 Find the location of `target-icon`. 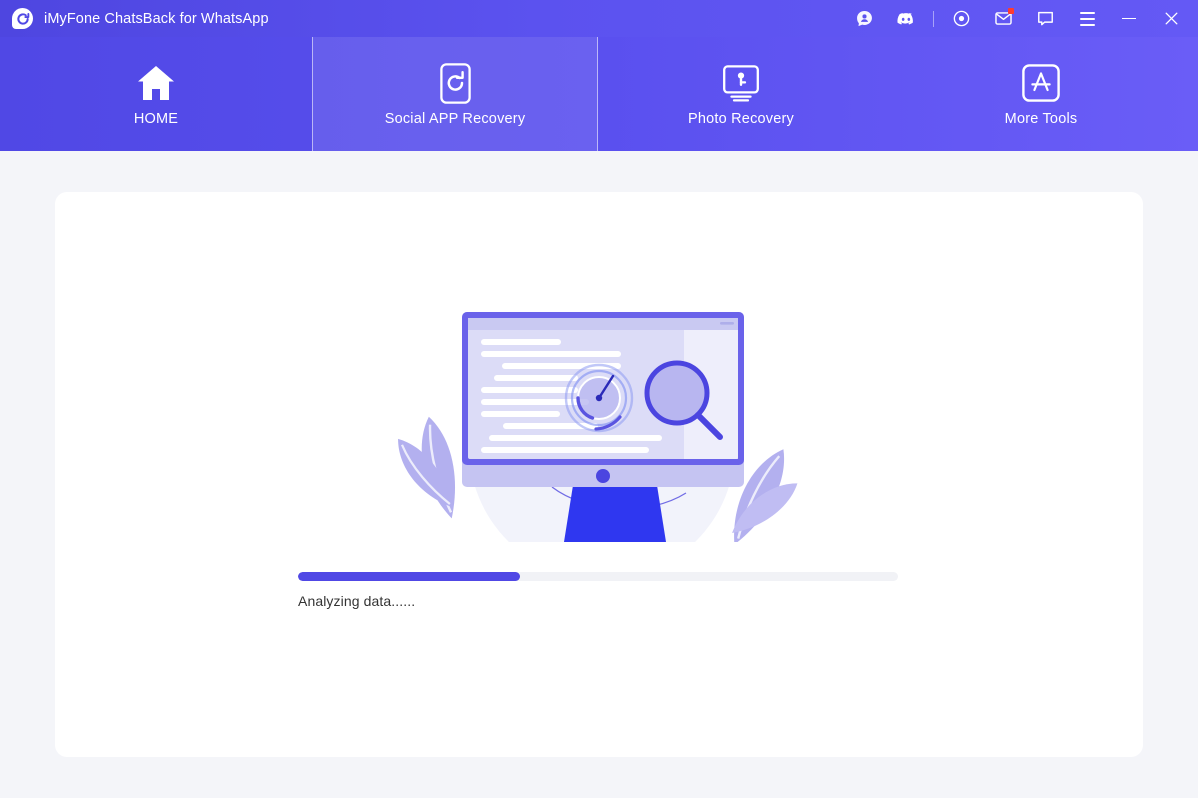

target-icon is located at coordinates (961, 19).